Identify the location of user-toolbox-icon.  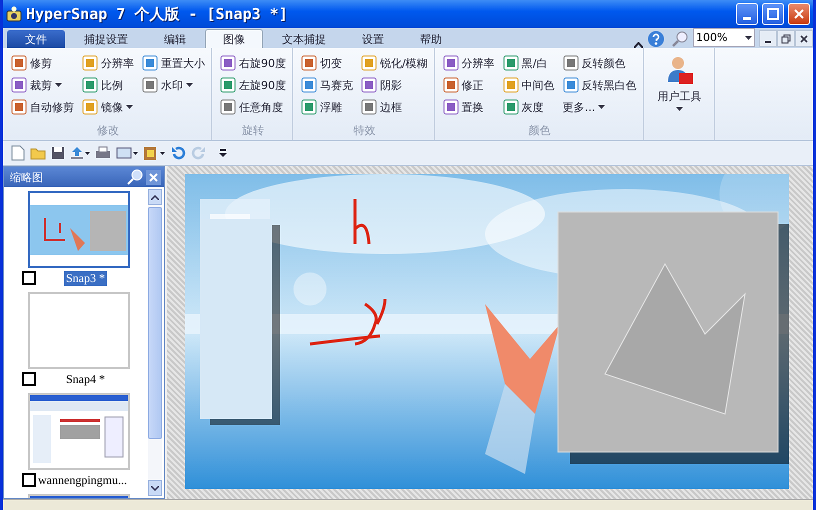
(680, 71).